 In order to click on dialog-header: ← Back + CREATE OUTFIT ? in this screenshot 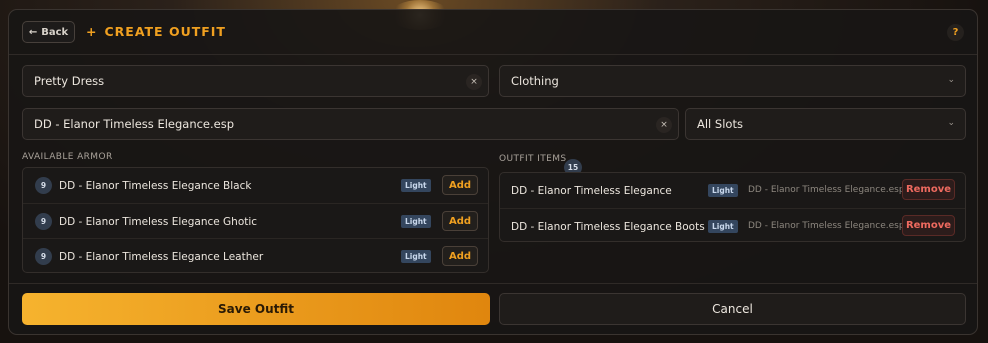, I will do `click(493, 32)`.